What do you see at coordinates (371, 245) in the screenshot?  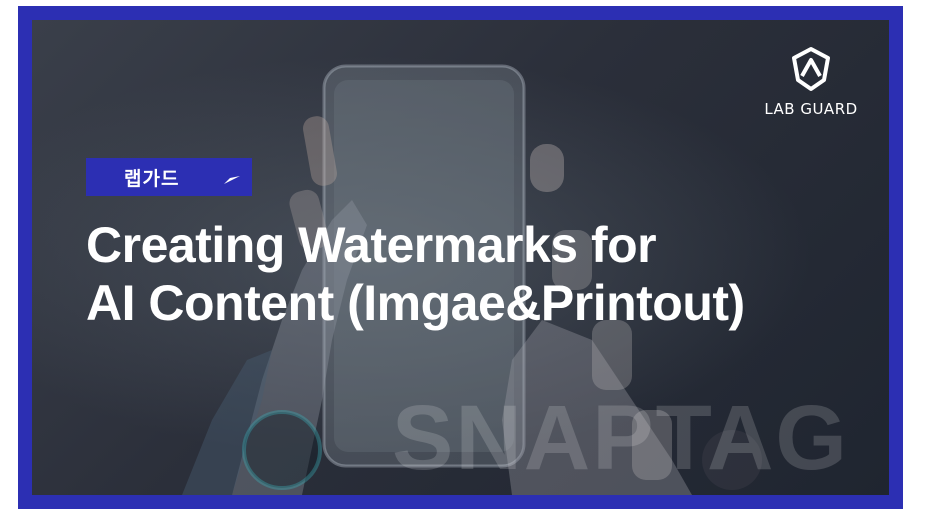 I see `title-line-1: Creating Watermarks for` at bounding box center [371, 245].